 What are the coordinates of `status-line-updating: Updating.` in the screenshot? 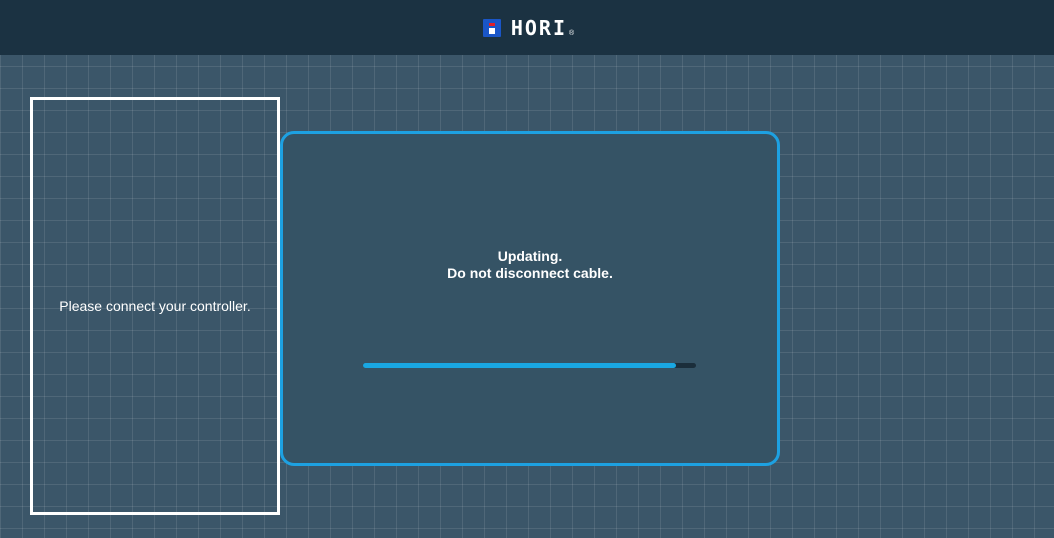 It's located at (530, 256).